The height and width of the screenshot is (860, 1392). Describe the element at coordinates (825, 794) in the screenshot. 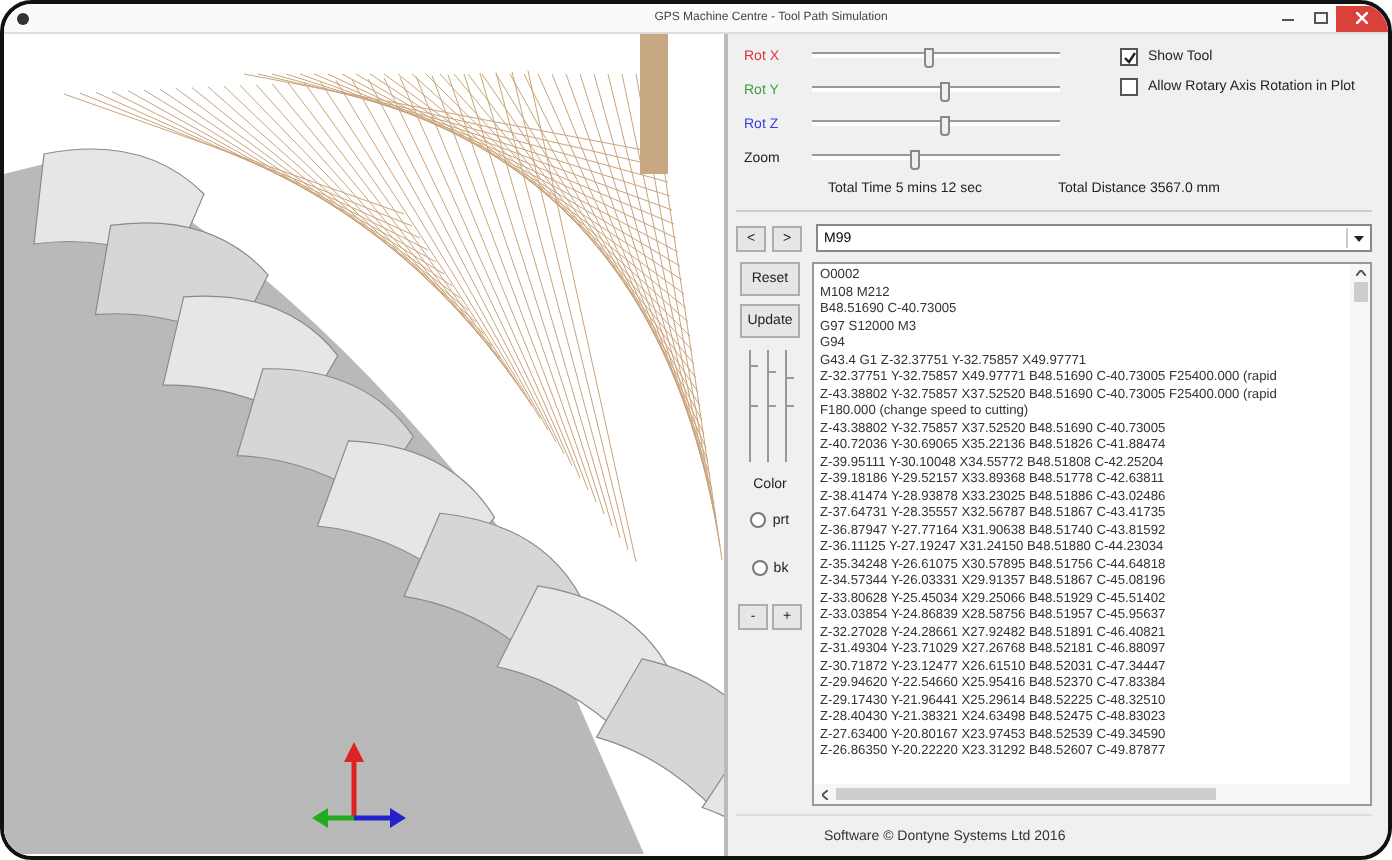

I see `scroll-left-icon` at that location.